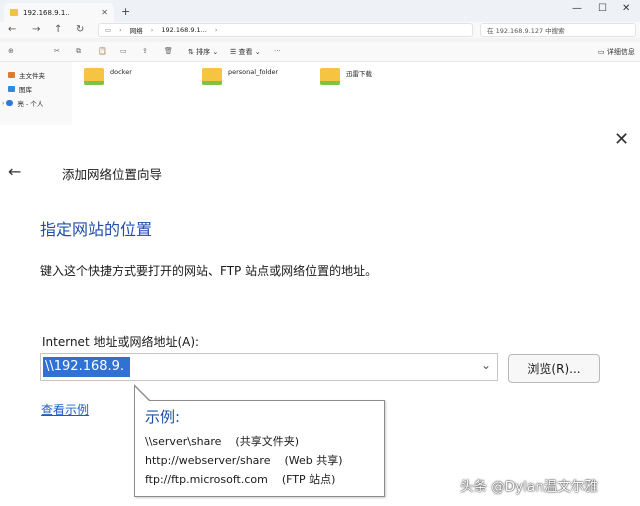  I want to click on view-examples-link: 查看示例, so click(65, 409).